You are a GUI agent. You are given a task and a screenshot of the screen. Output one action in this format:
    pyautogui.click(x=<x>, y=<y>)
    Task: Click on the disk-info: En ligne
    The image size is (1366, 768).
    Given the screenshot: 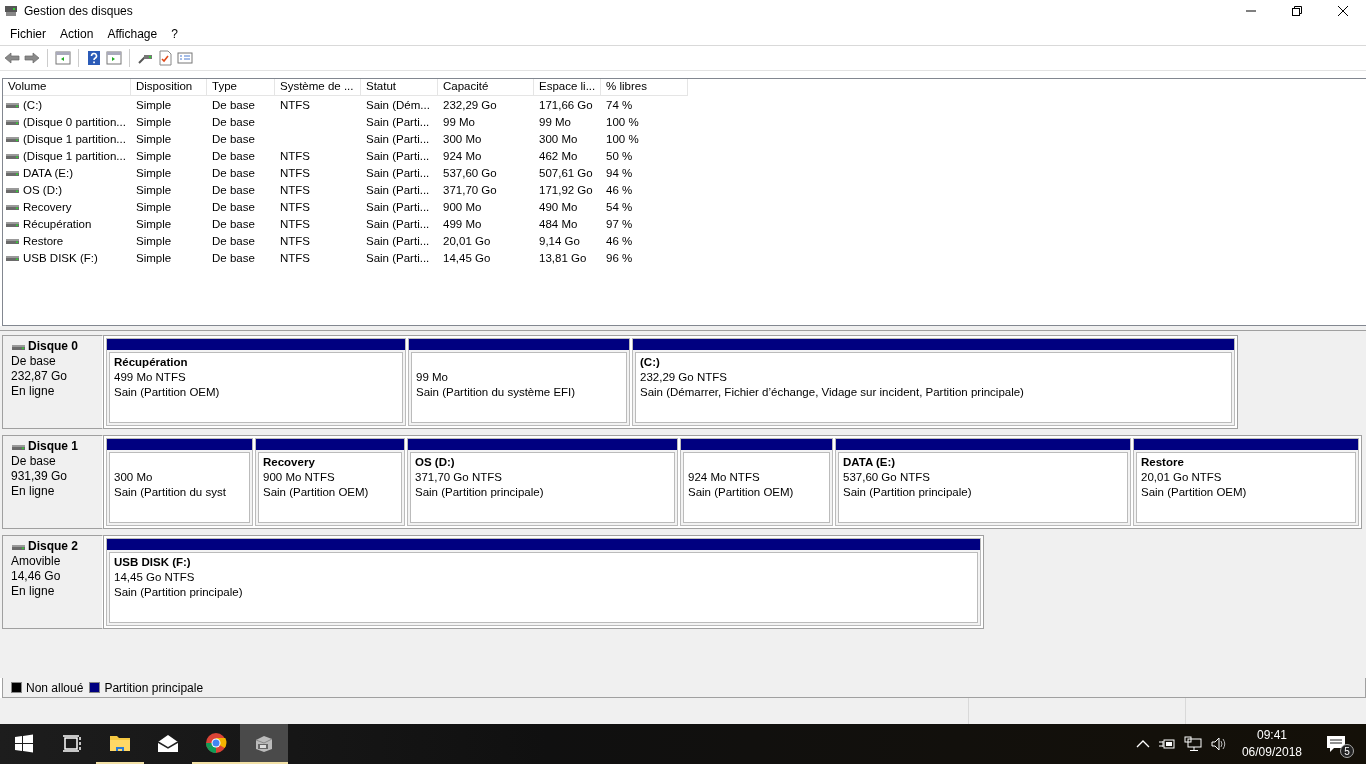 What is the action you would take?
    pyautogui.click(x=33, y=491)
    